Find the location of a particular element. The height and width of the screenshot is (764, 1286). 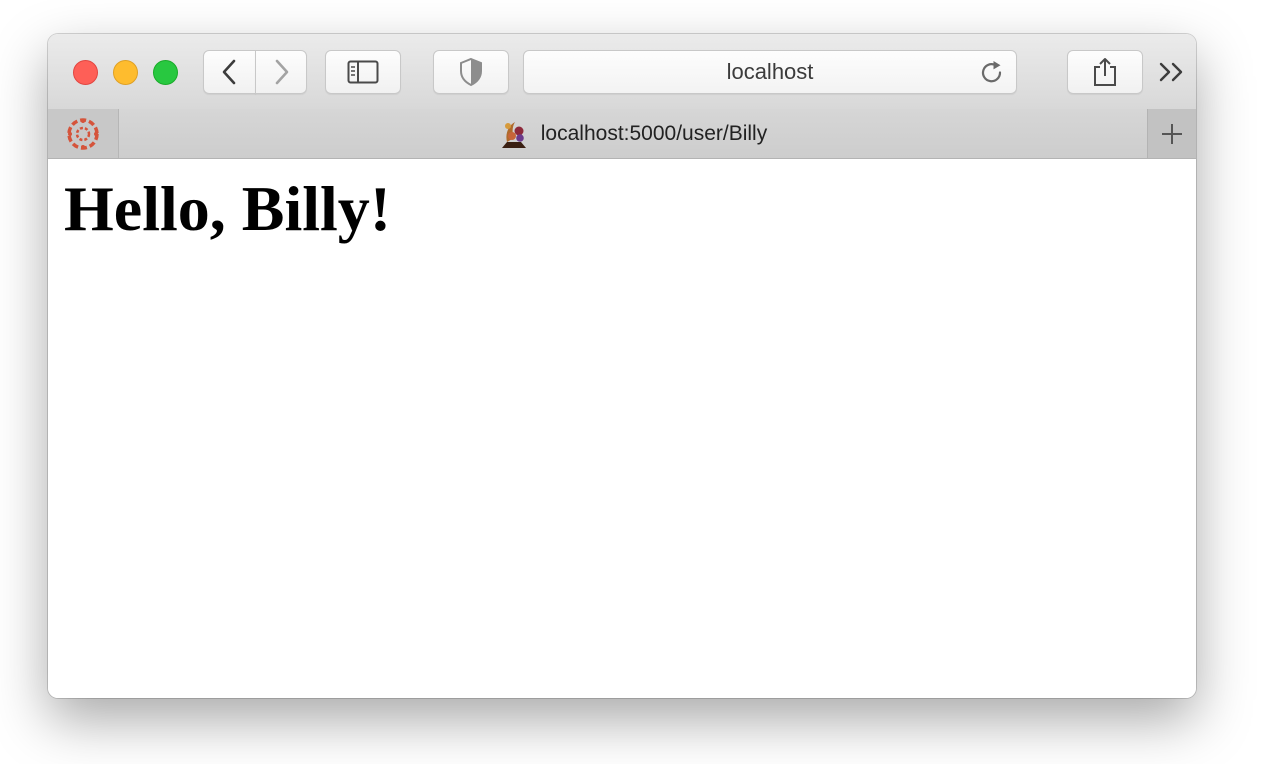

back-button is located at coordinates (229, 72).